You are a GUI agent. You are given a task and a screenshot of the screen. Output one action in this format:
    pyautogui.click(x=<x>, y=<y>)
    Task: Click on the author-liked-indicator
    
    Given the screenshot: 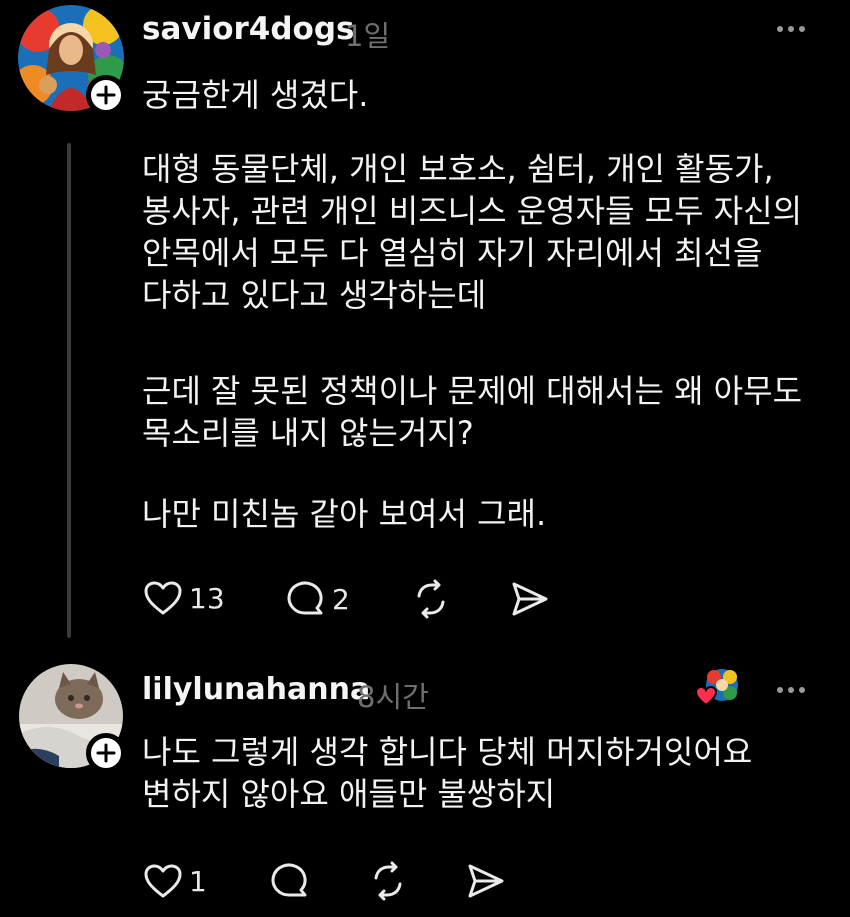 What is the action you would take?
    pyautogui.click(x=718, y=687)
    